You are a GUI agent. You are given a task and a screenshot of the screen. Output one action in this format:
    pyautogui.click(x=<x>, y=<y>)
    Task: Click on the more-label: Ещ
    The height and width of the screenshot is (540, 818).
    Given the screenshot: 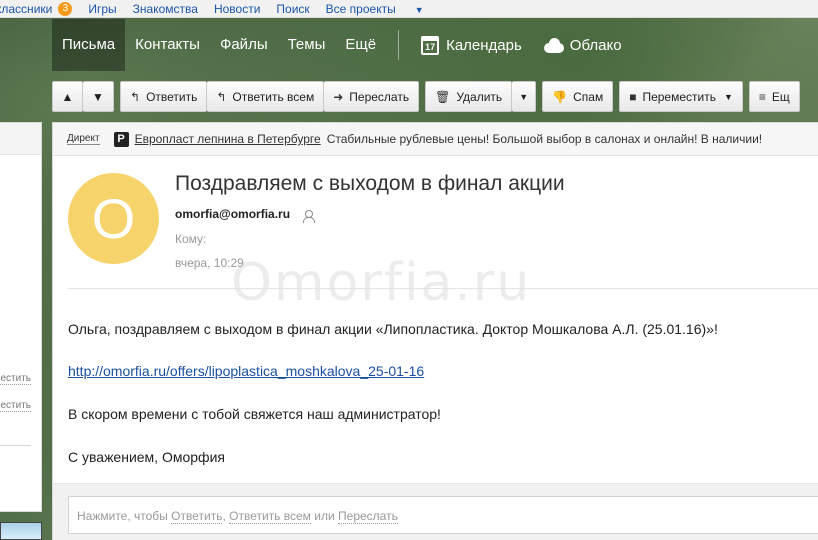 What is the action you would take?
    pyautogui.click(x=780, y=96)
    